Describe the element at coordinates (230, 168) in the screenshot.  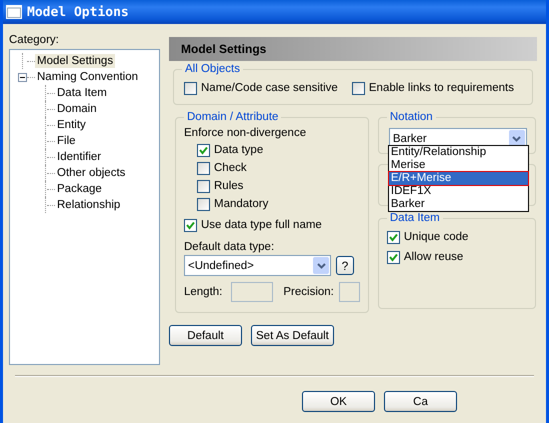
I see `checkbox-label: Check` at that location.